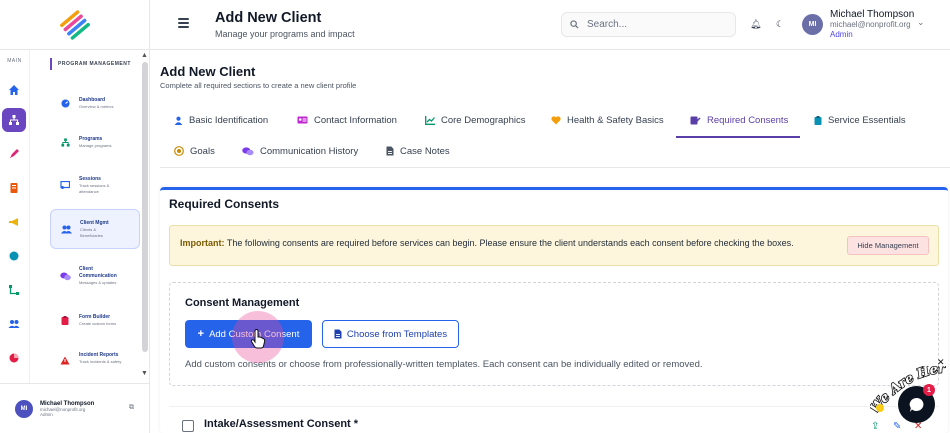  I want to click on rail-network-button, so click(14, 120).